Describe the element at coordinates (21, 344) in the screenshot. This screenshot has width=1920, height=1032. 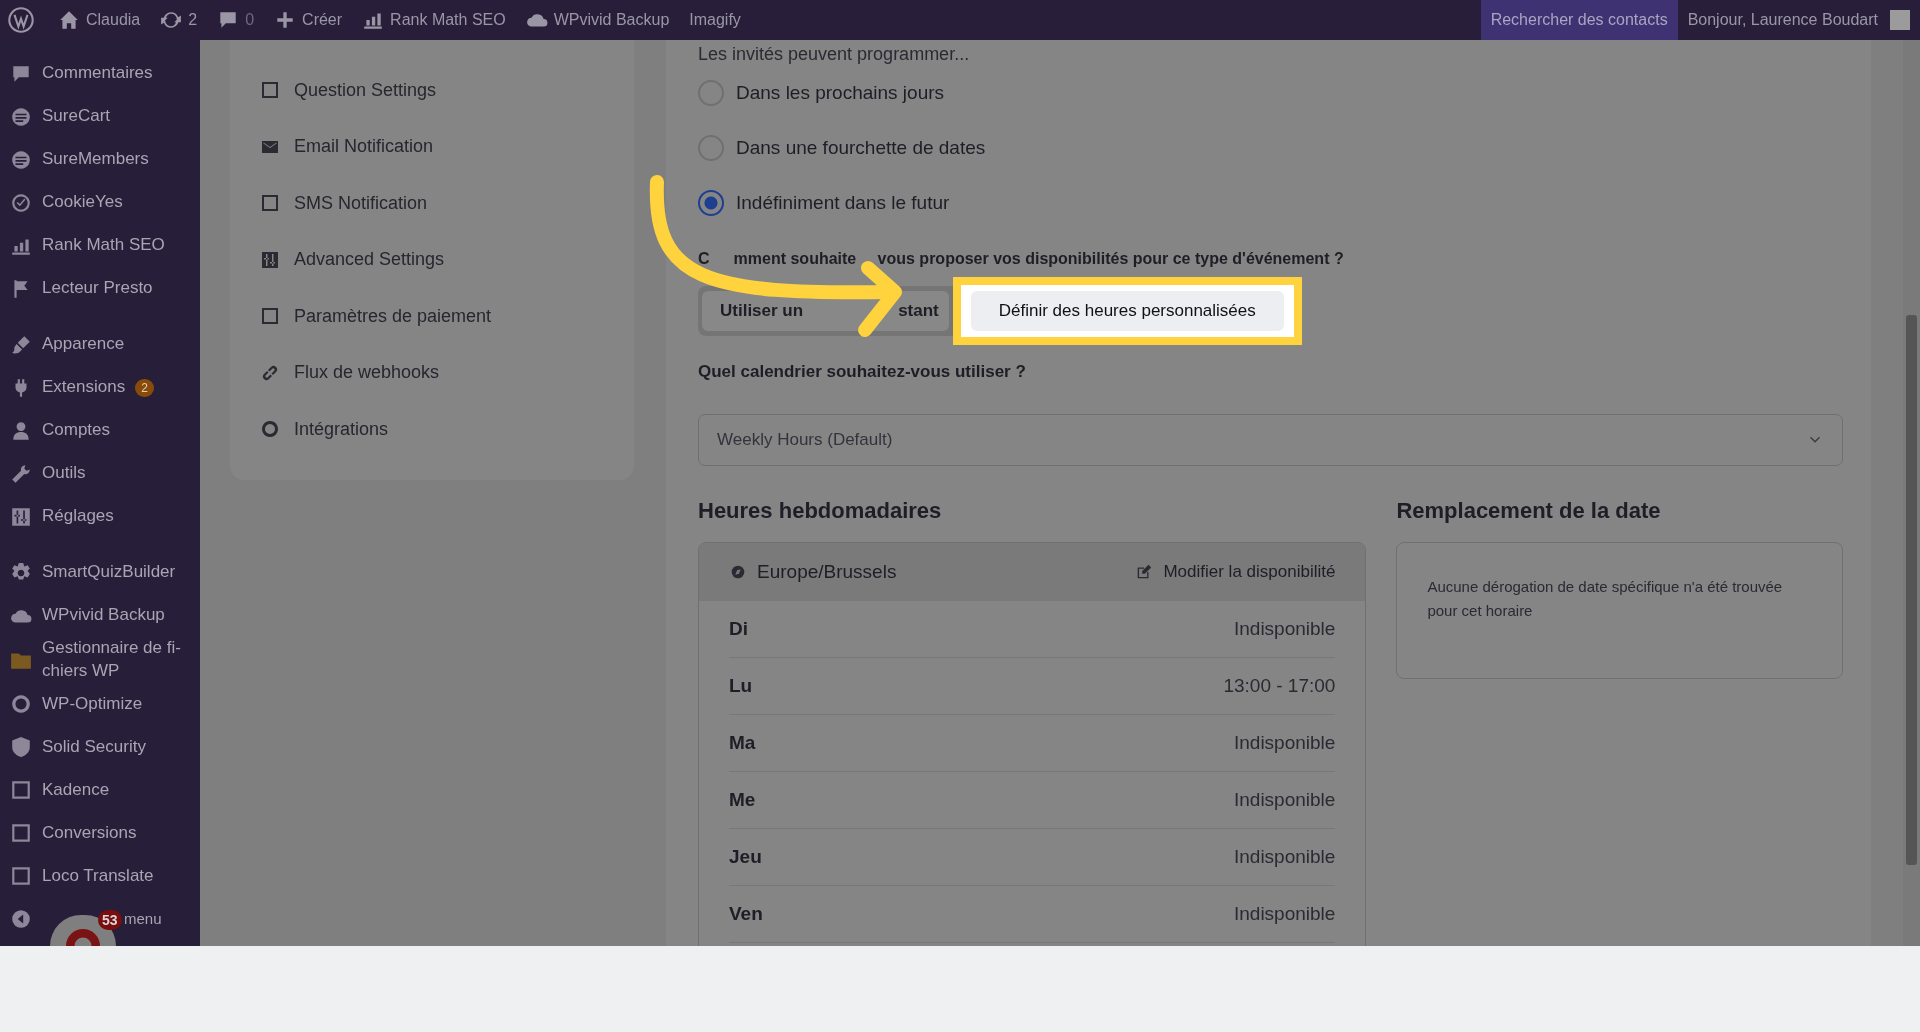
I see `brush-icon` at that location.